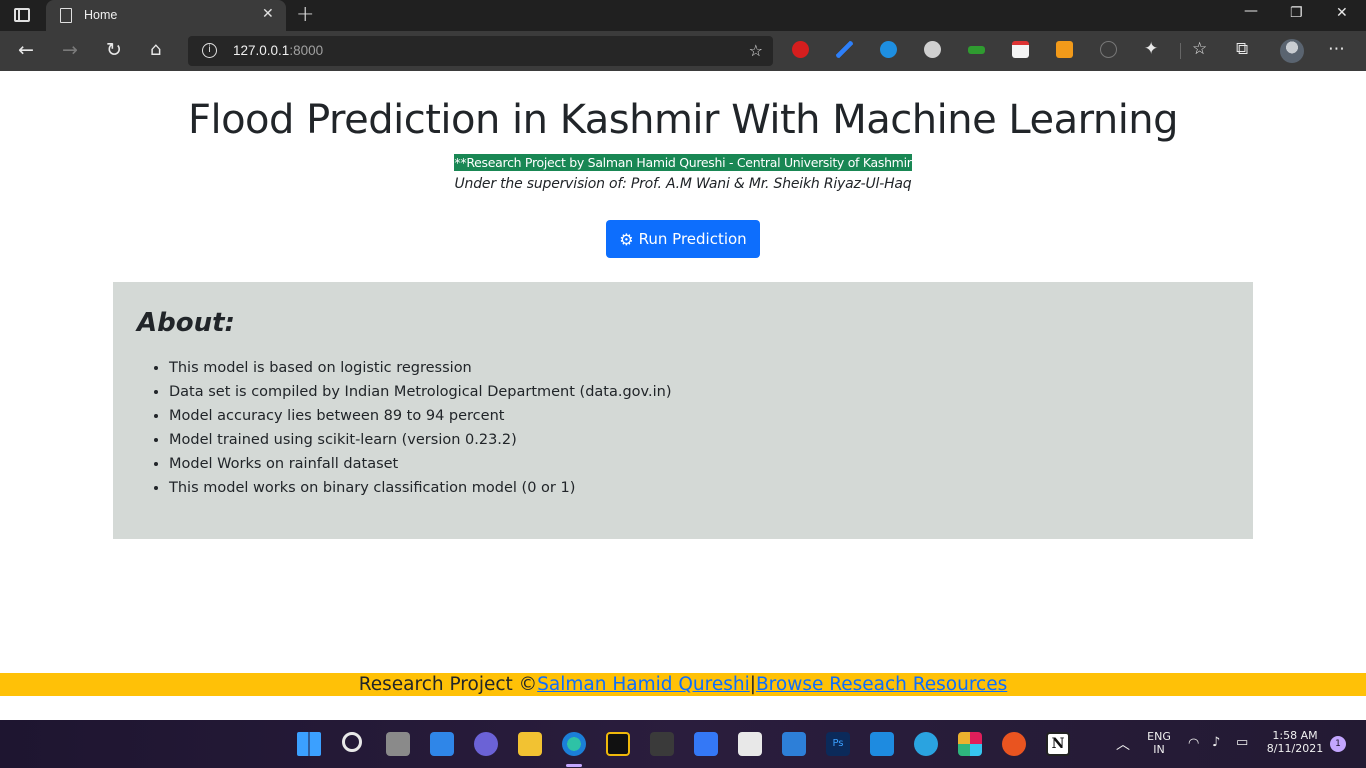 The height and width of the screenshot is (768, 1366). Describe the element at coordinates (448, 684) in the screenshot. I see `footer-prefix: Research Project ©` at that location.